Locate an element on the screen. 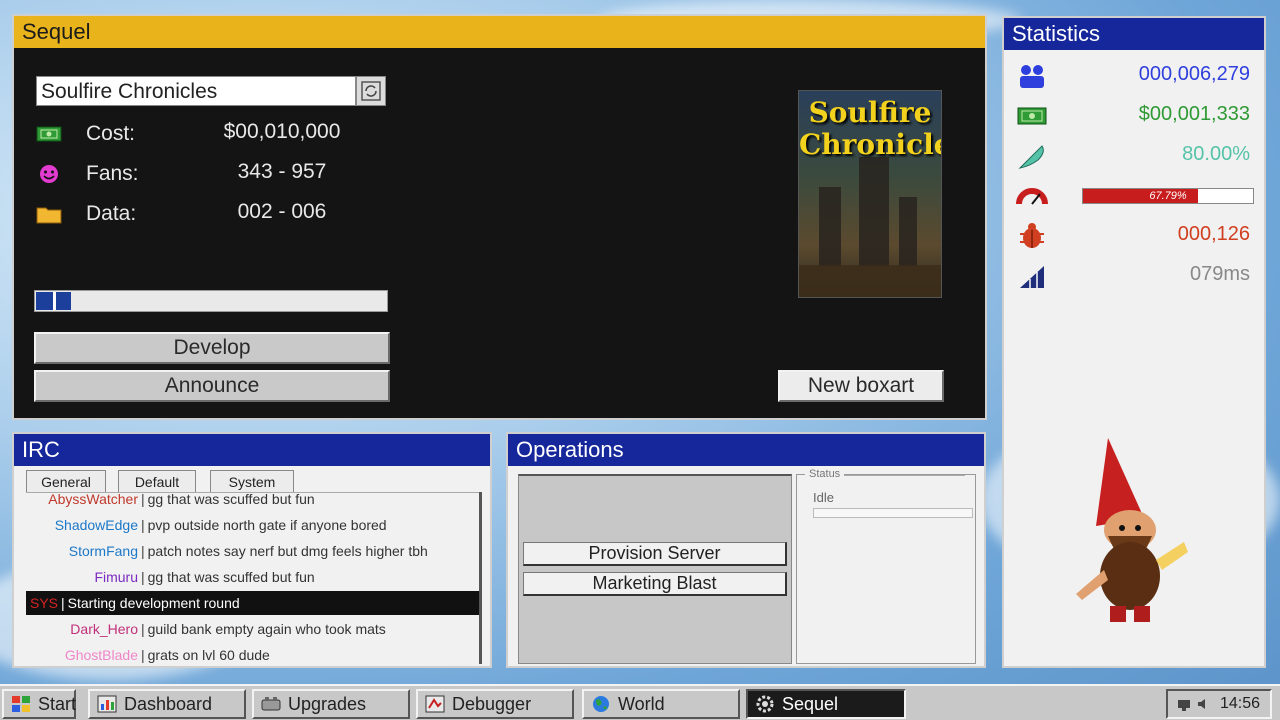 The height and width of the screenshot is (720, 1280). boxart-title: Soulfire Chronicles is located at coordinates (870, 129).